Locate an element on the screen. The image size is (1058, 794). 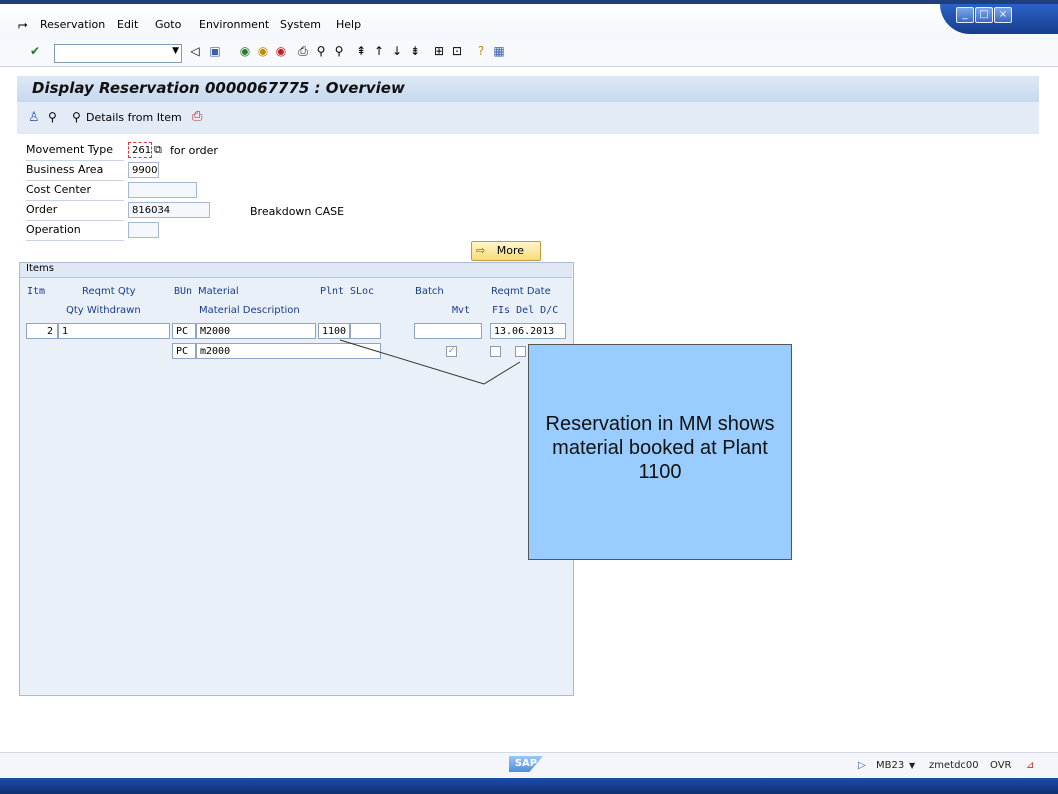
status-mode: OVR is located at coordinates (1000, 765).